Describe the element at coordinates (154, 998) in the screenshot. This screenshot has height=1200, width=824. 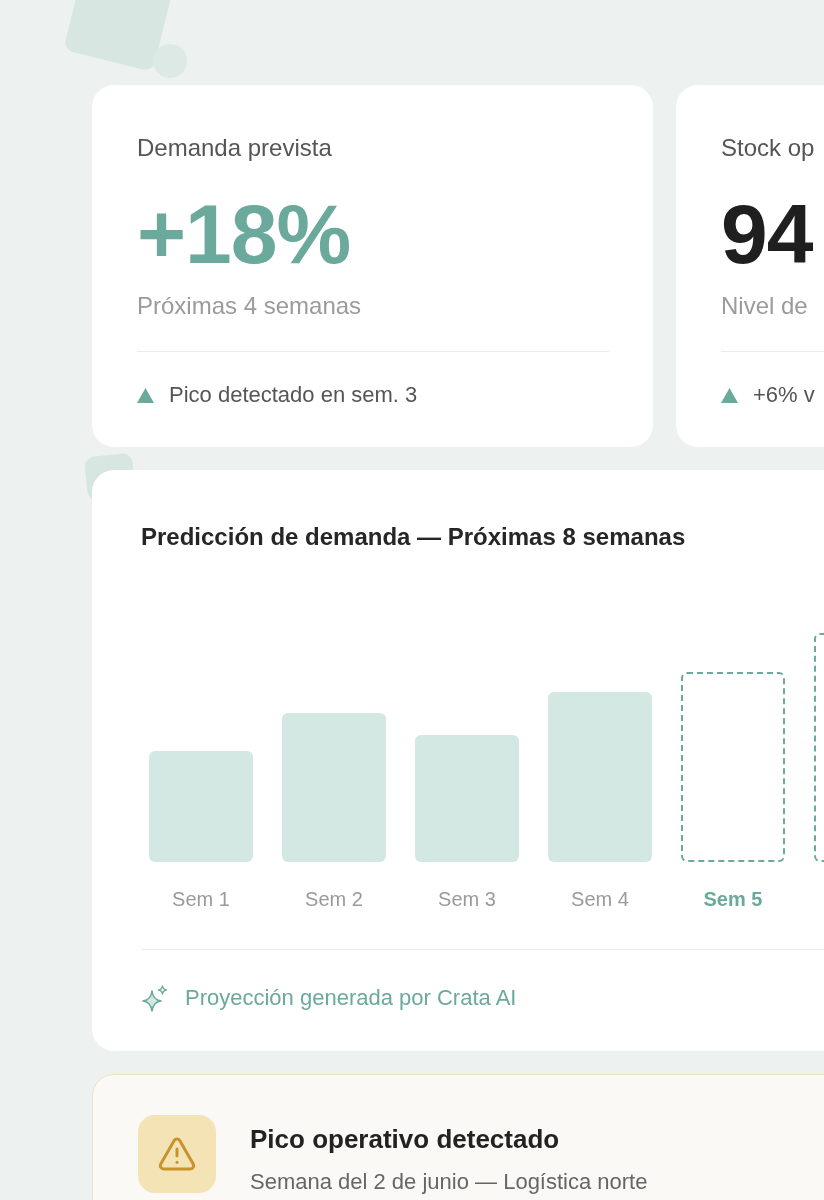
I see `sparkle-icon` at that location.